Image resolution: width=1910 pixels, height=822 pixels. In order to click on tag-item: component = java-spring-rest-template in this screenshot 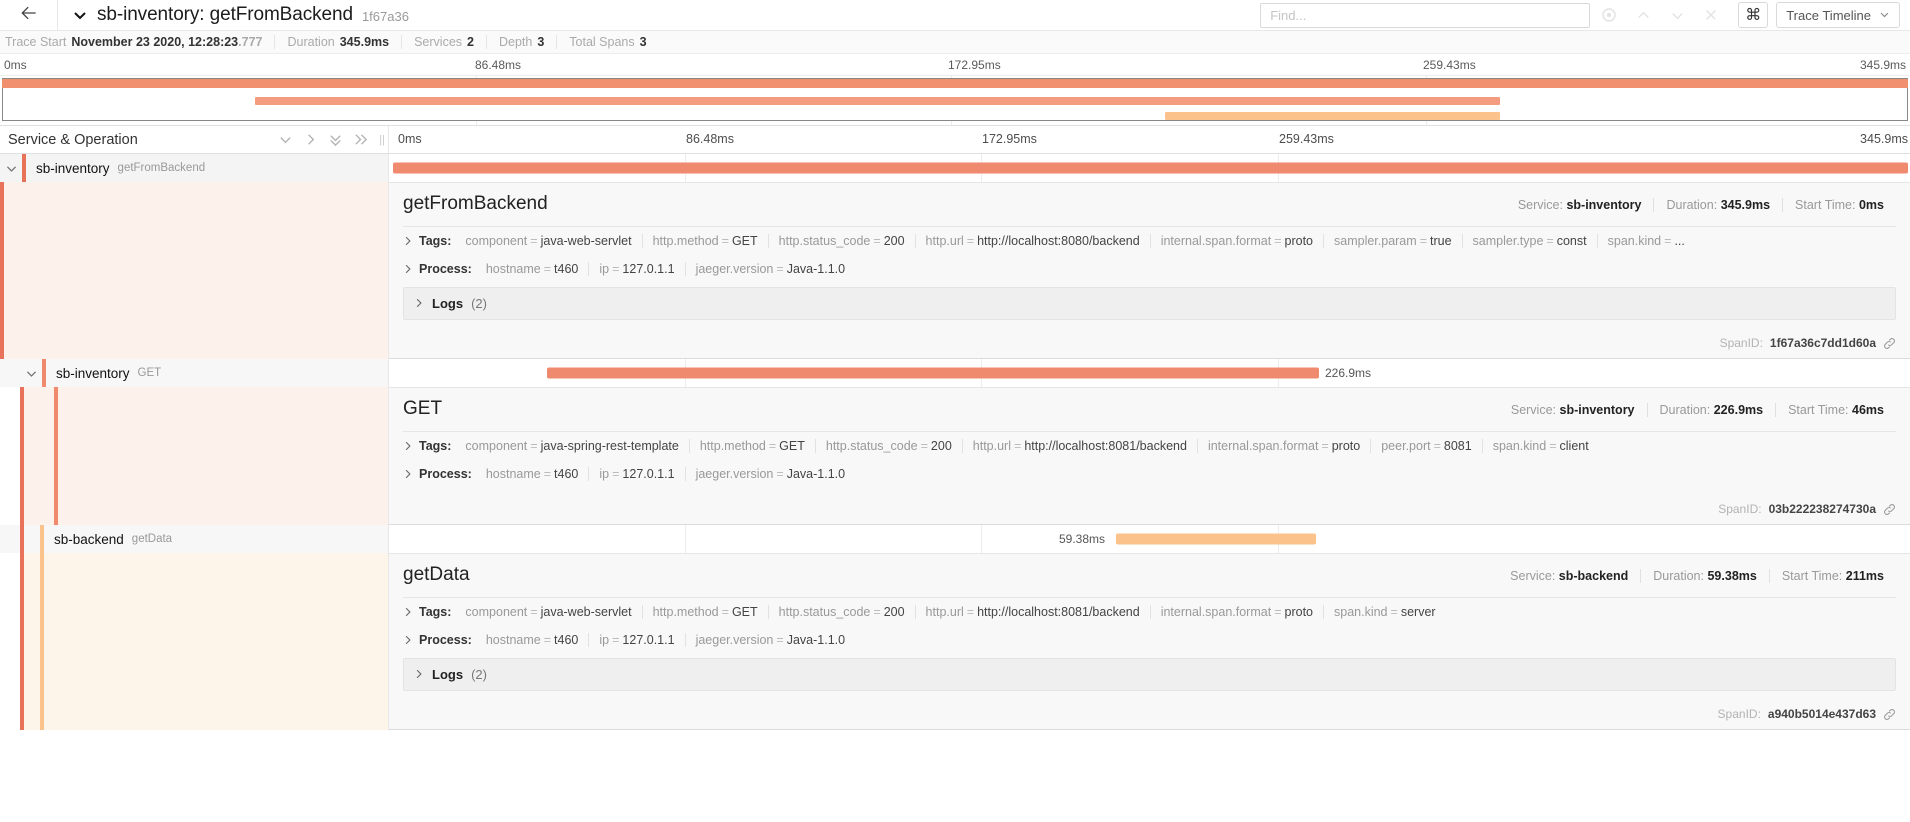, I will do `click(572, 446)`.